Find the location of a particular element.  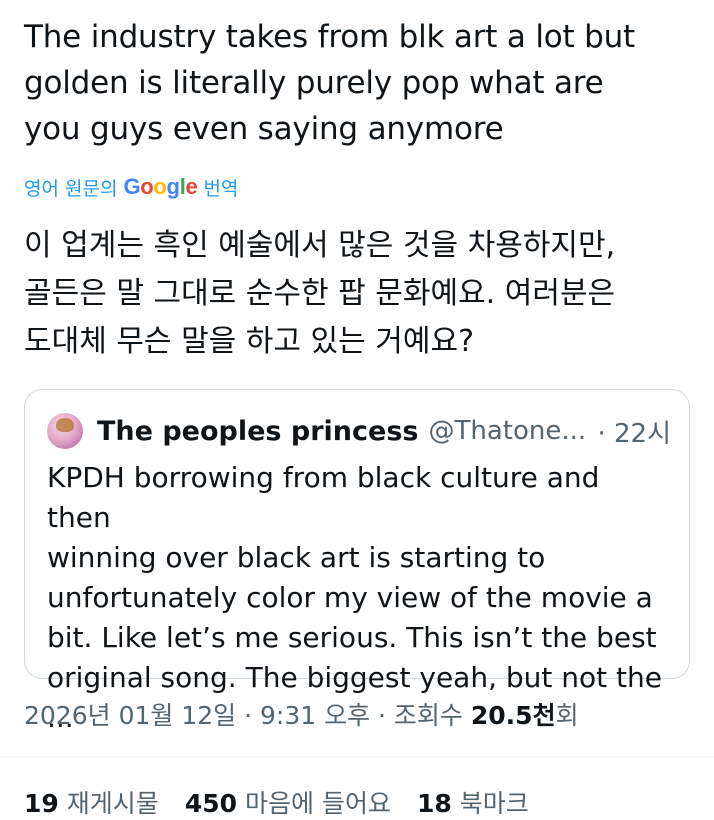

reposts-label: 재게시물 is located at coordinates (112, 803).